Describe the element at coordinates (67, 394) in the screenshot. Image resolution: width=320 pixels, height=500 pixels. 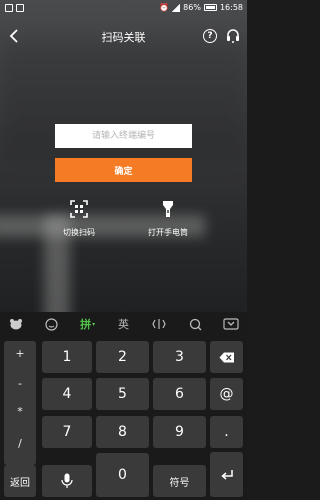
I see `key-4: 4` at that location.